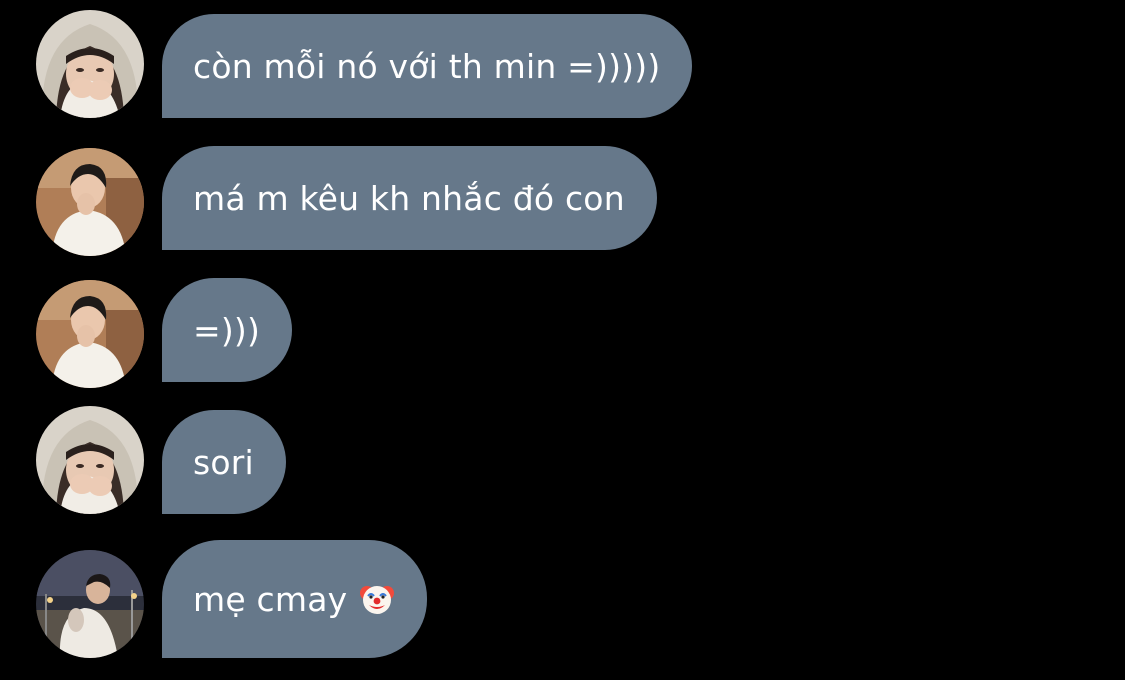 Image resolution: width=1125 pixels, height=680 pixels. Describe the element at coordinates (270, 599) in the screenshot. I see `message-text: mẹ cmay` at that location.